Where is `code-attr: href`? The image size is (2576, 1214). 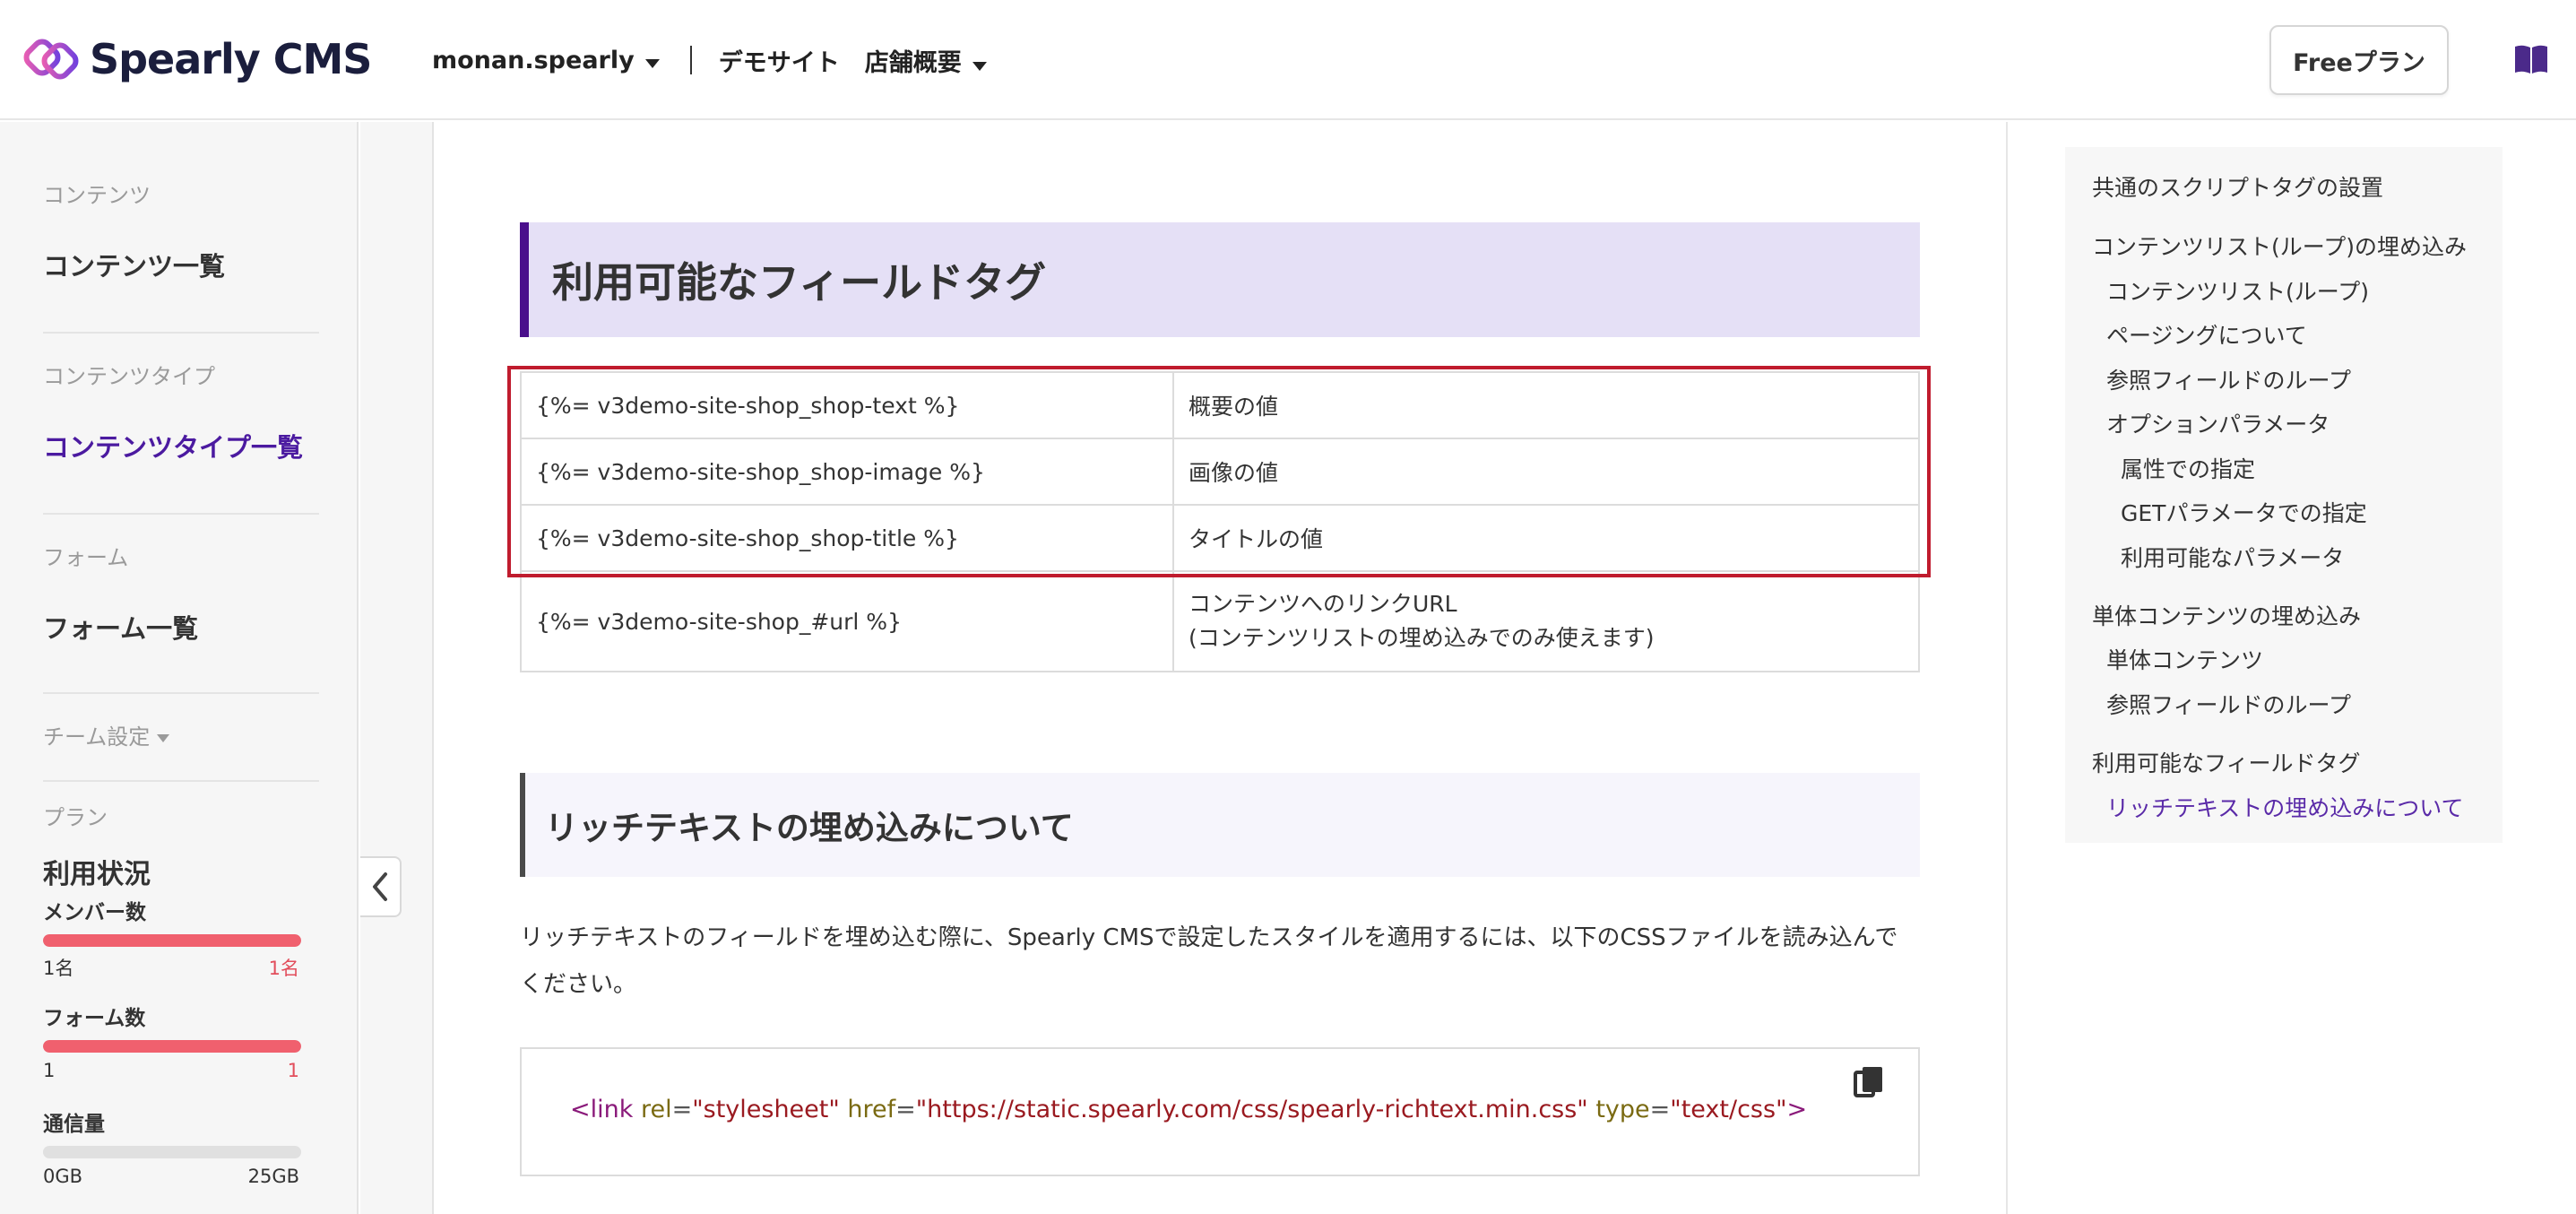 code-attr: href is located at coordinates (871, 1109).